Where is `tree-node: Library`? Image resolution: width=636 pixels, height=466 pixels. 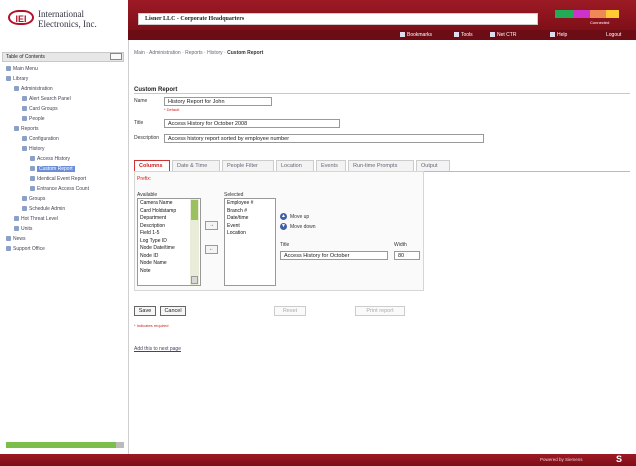
tree-node: Library is located at coordinates (17, 79).